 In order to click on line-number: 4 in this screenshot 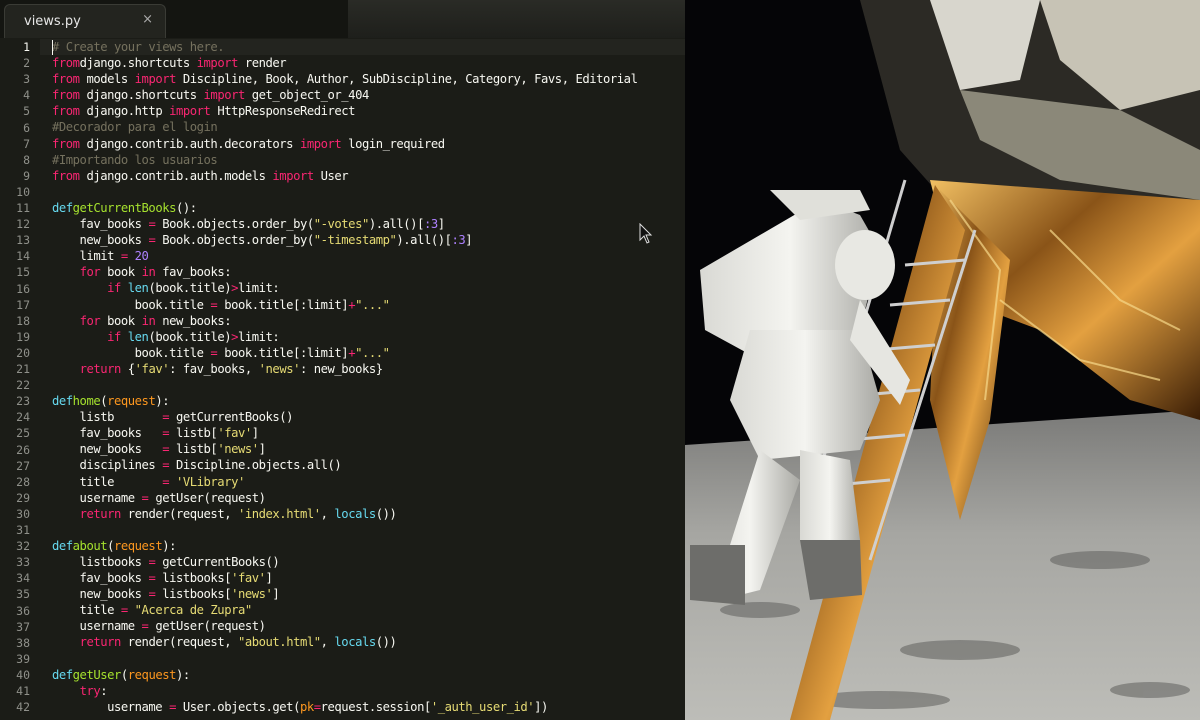, I will do `click(26, 95)`.